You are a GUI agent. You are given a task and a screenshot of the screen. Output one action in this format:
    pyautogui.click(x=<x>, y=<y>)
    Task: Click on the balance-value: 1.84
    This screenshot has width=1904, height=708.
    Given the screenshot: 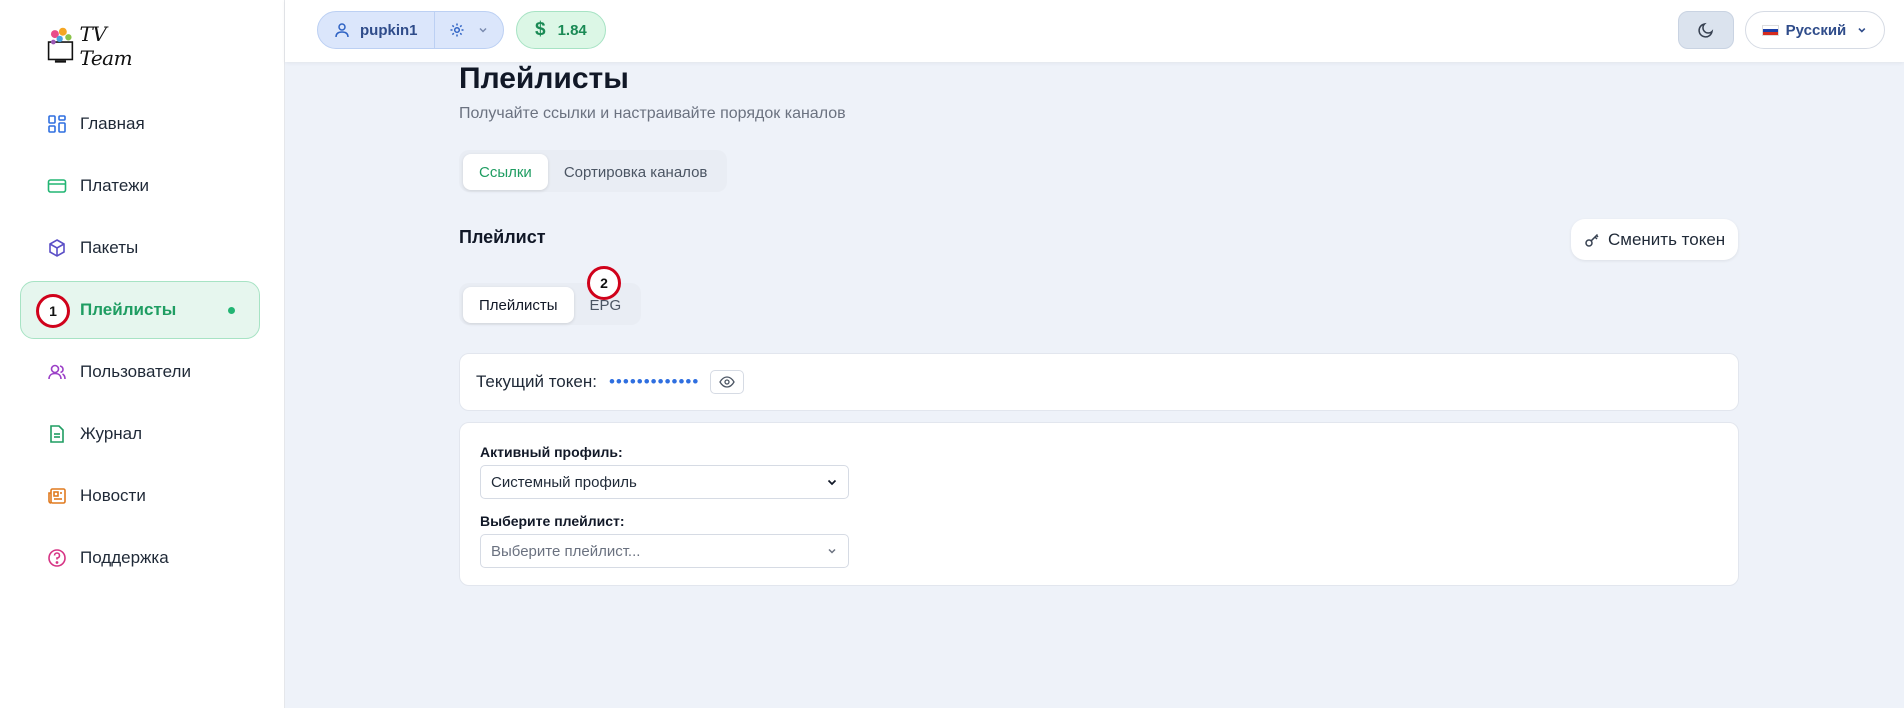 What is the action you would take?
    pyautogui.click(x=572, y=30)
    